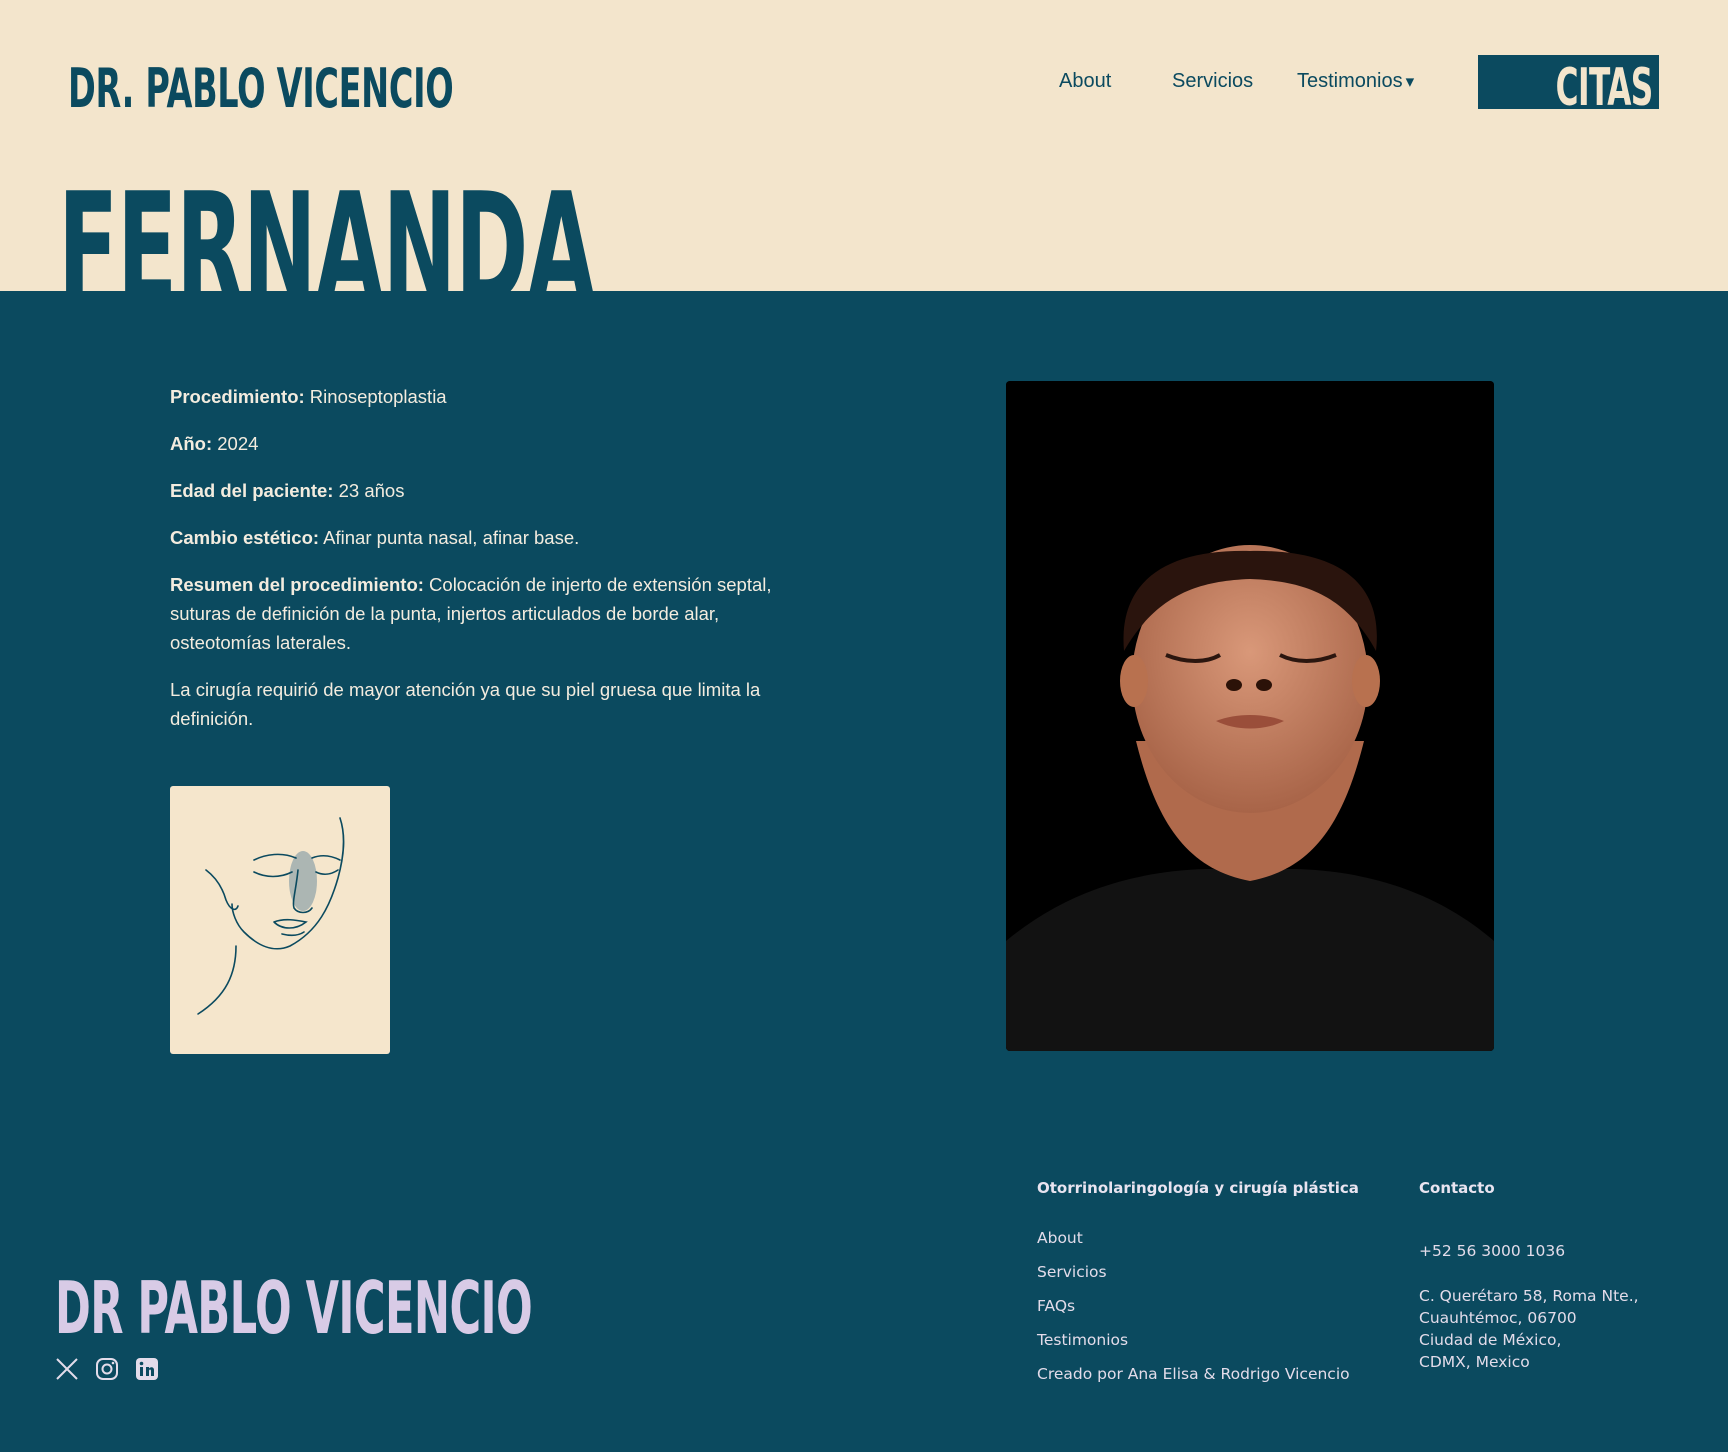 The image size is (1728, 1452). I want to click on footer-address-line: C. Querétaro 58, Roma Nte.,, so click(1529, 1296).